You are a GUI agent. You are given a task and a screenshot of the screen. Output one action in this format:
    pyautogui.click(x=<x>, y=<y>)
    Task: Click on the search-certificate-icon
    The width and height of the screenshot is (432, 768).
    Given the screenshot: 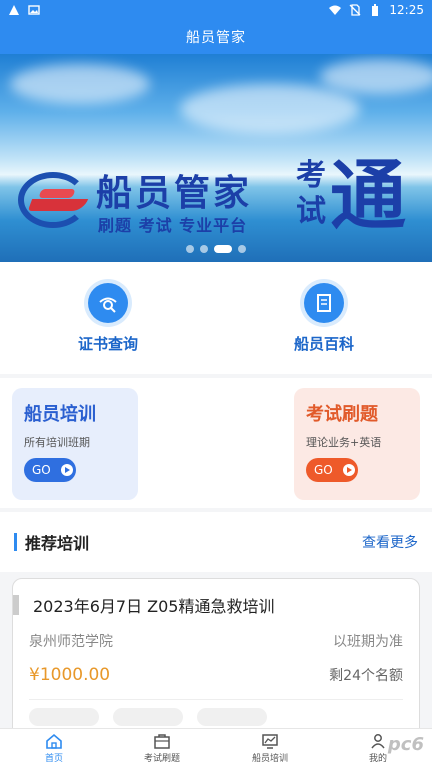 What is the action you would take?
    pyautogui.click(x=108, y=302)
    